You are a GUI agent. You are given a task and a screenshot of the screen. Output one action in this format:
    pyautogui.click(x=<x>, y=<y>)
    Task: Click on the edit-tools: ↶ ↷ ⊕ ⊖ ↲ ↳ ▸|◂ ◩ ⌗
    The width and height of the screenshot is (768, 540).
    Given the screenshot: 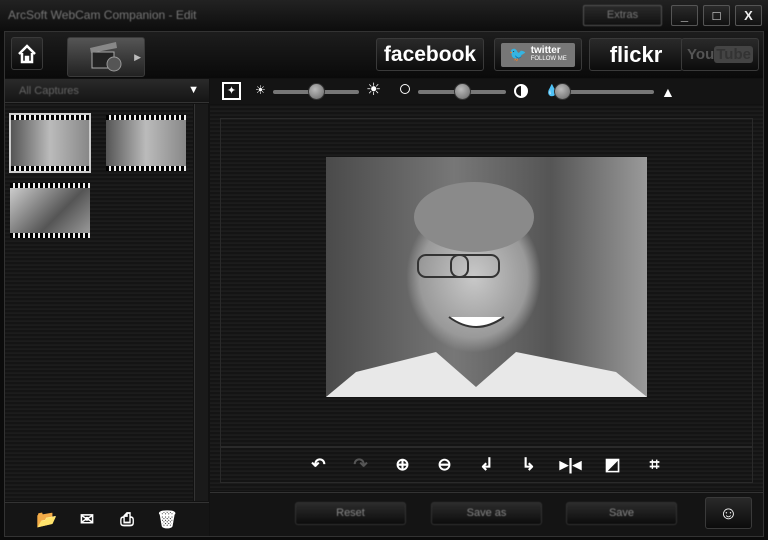 What is the action you would take?
    pyautogui.click(x=486, y=465)
    